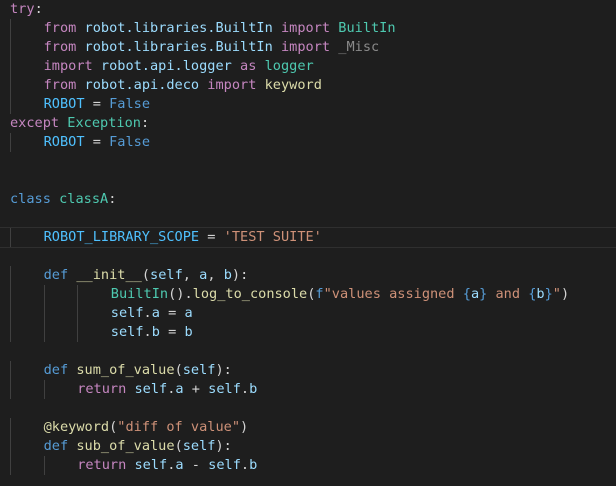  I want to click on code-line-text: ROBOT = False, so click(97, 142).